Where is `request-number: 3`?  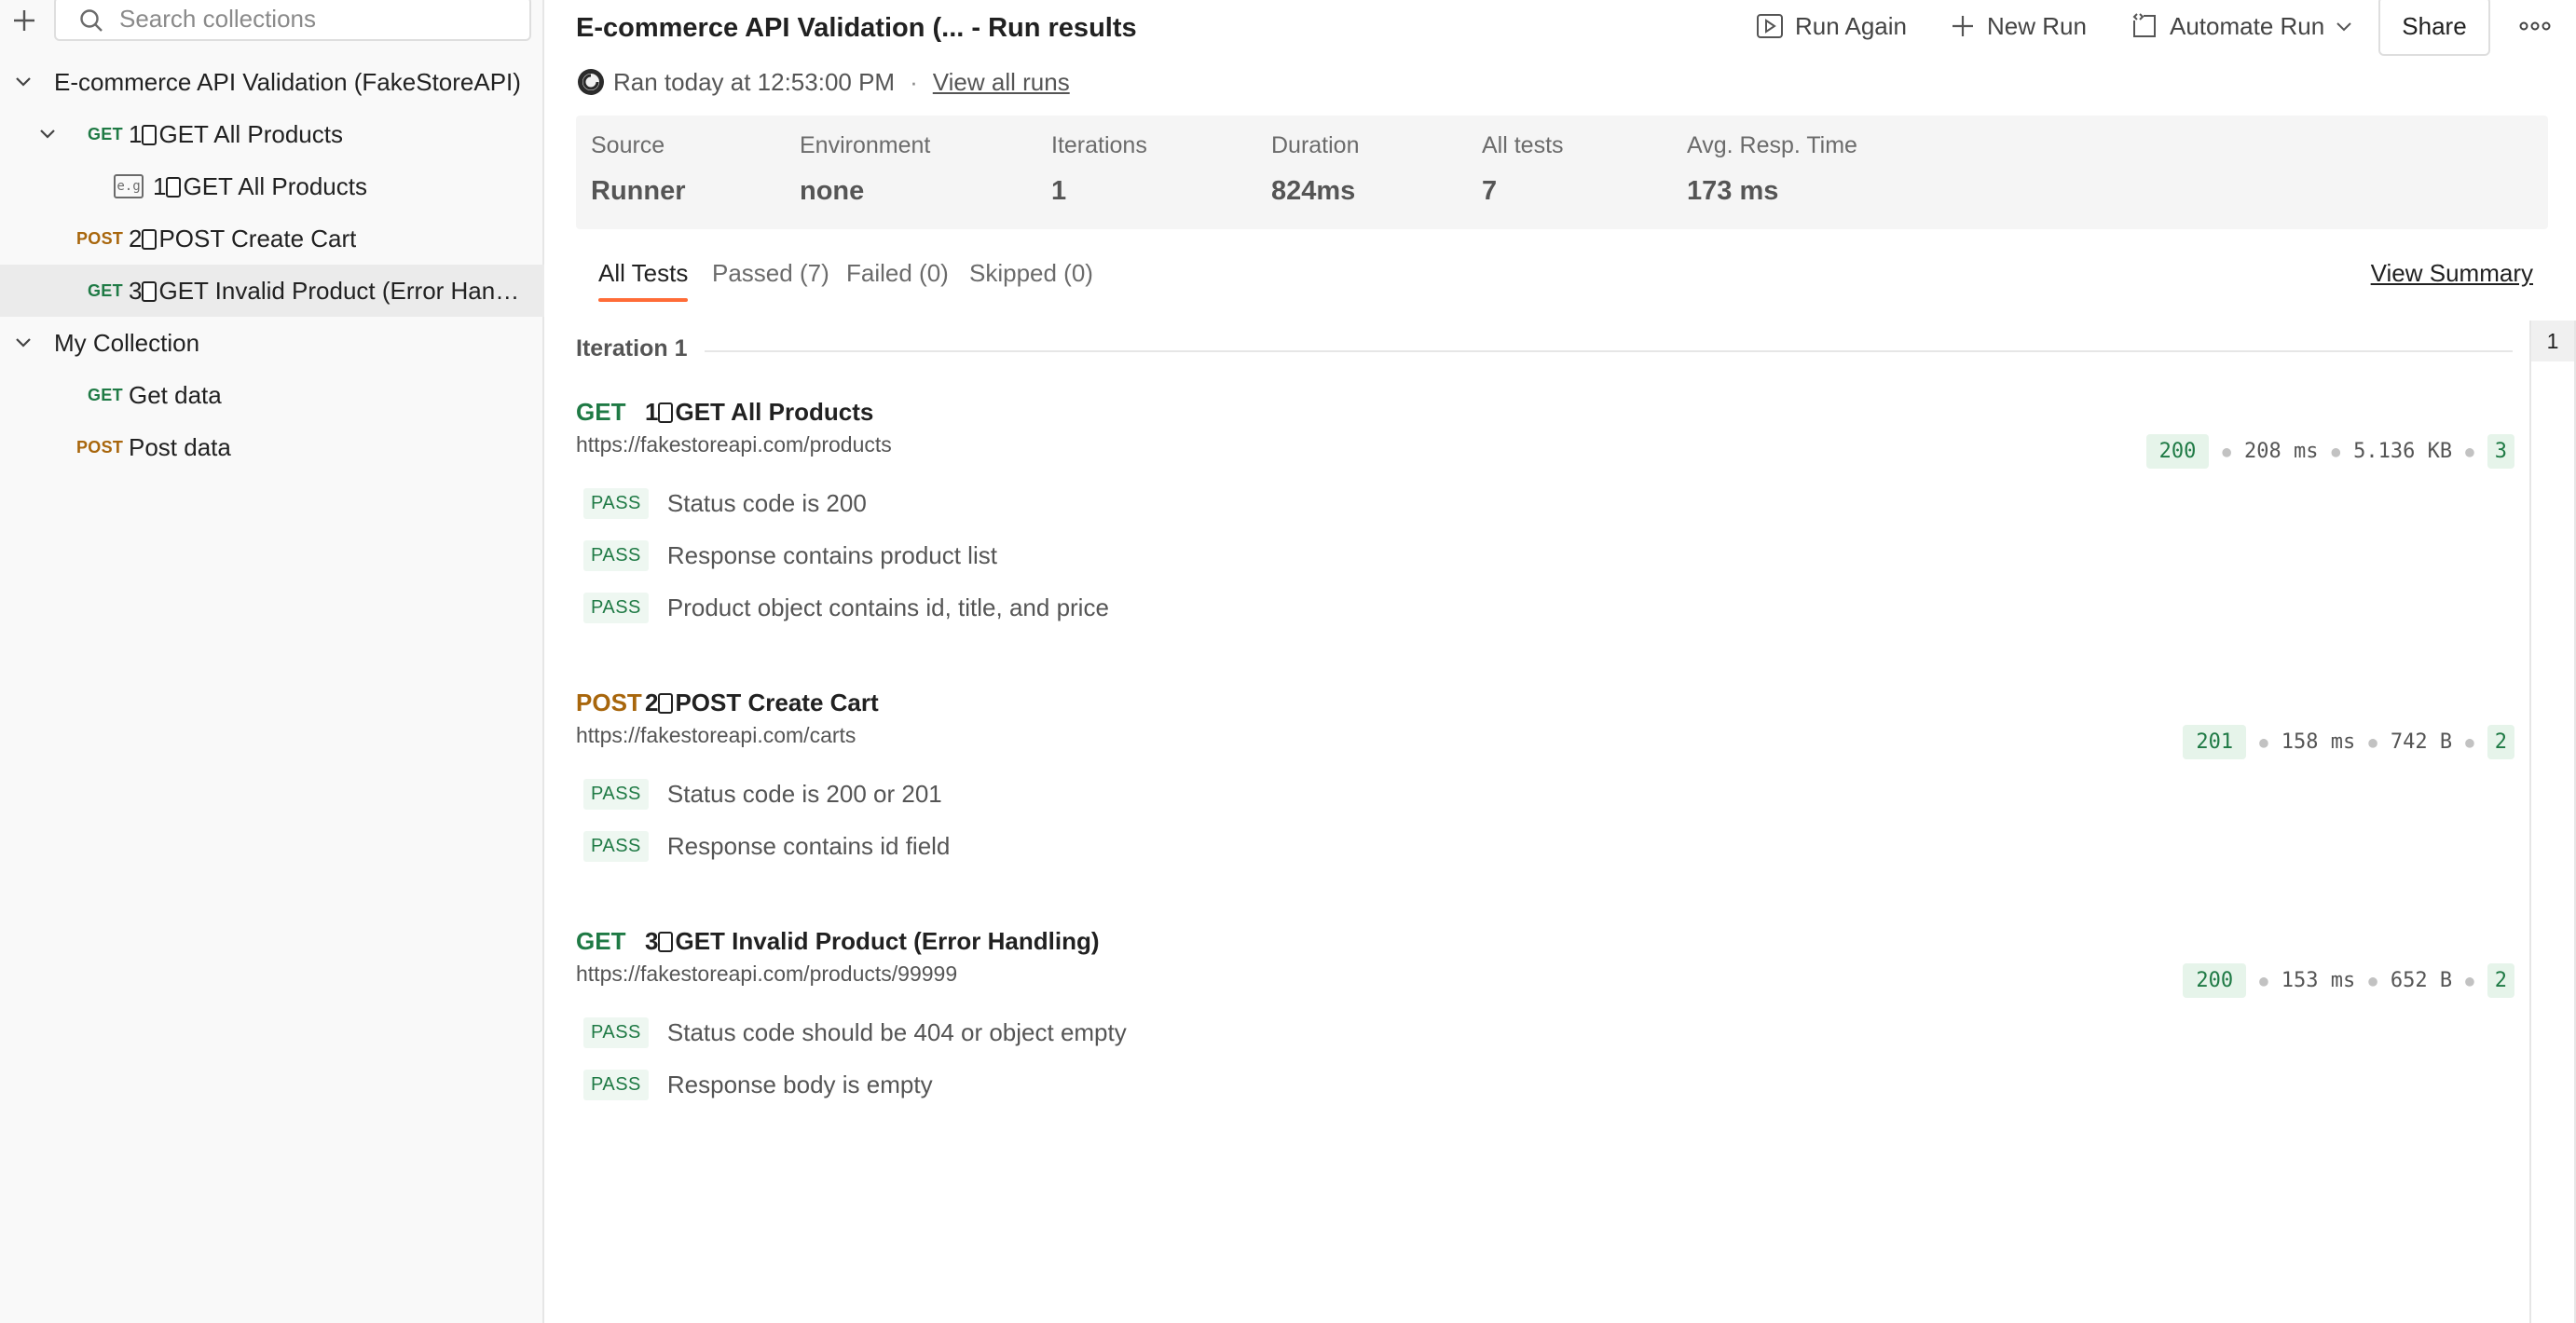 request-number: 3 is located at coordinates (652, 940).